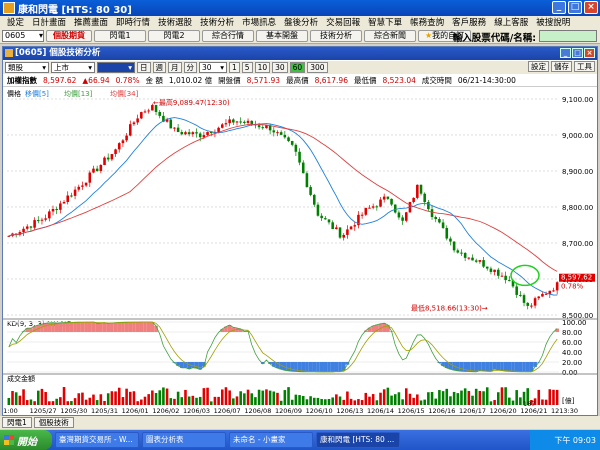  I want to click on task-paint: 未命名 - 小畫家, so click(271, 440).